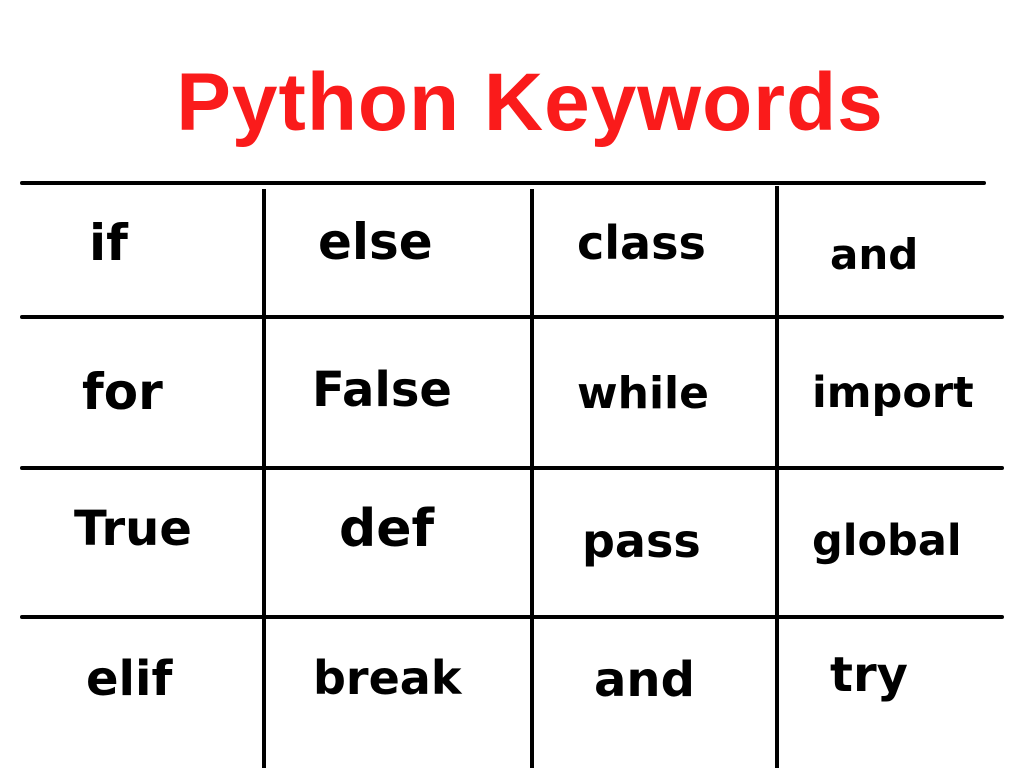 Image resolution: width=1024 pixels, height=768 pixels. What do you see at coordinates (503, 183) in the screenshot?
I see `grid-top-line` at bounding box center [503, 183].